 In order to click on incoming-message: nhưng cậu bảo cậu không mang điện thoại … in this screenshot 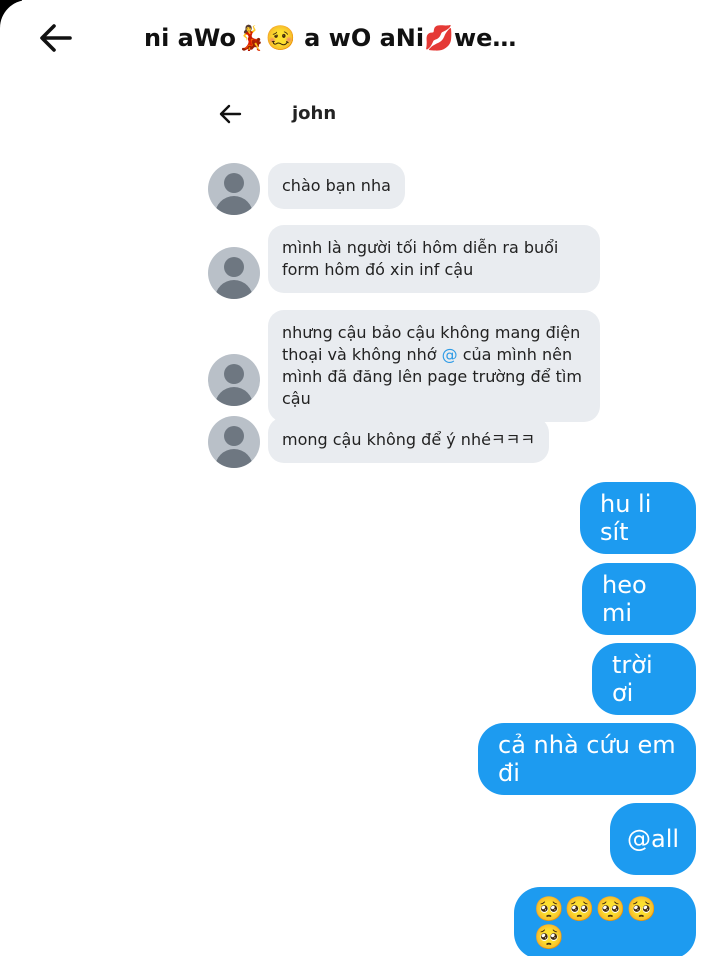, I will do `click(434, 366)`.